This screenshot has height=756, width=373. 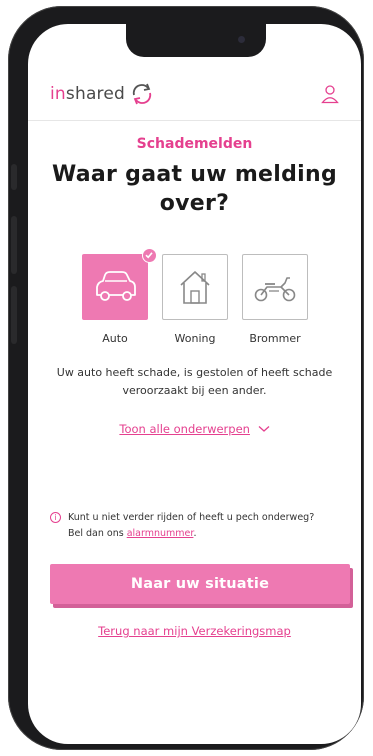 What do you see at coordinates (194, 120) in the screenshot?
I see `header-divider` at bounding box center [194, 120].